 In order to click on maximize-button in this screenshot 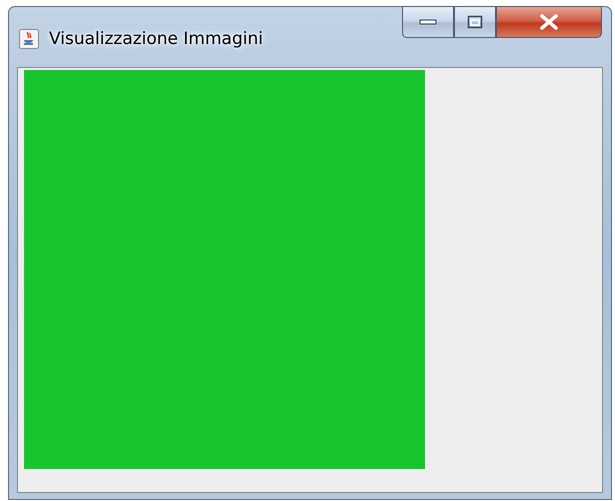, I will do `click(475, 22)`.